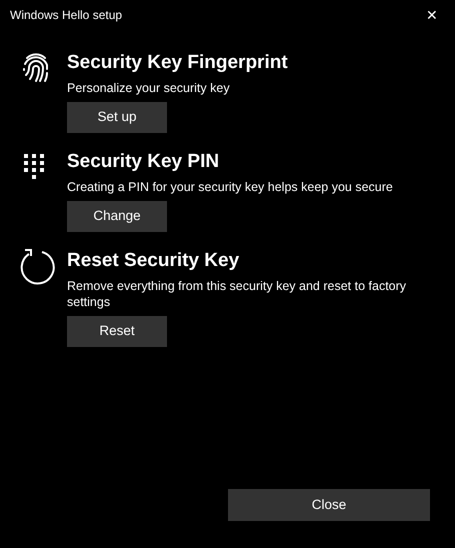  I want to click on action-button: Reset, so click(117, 331).